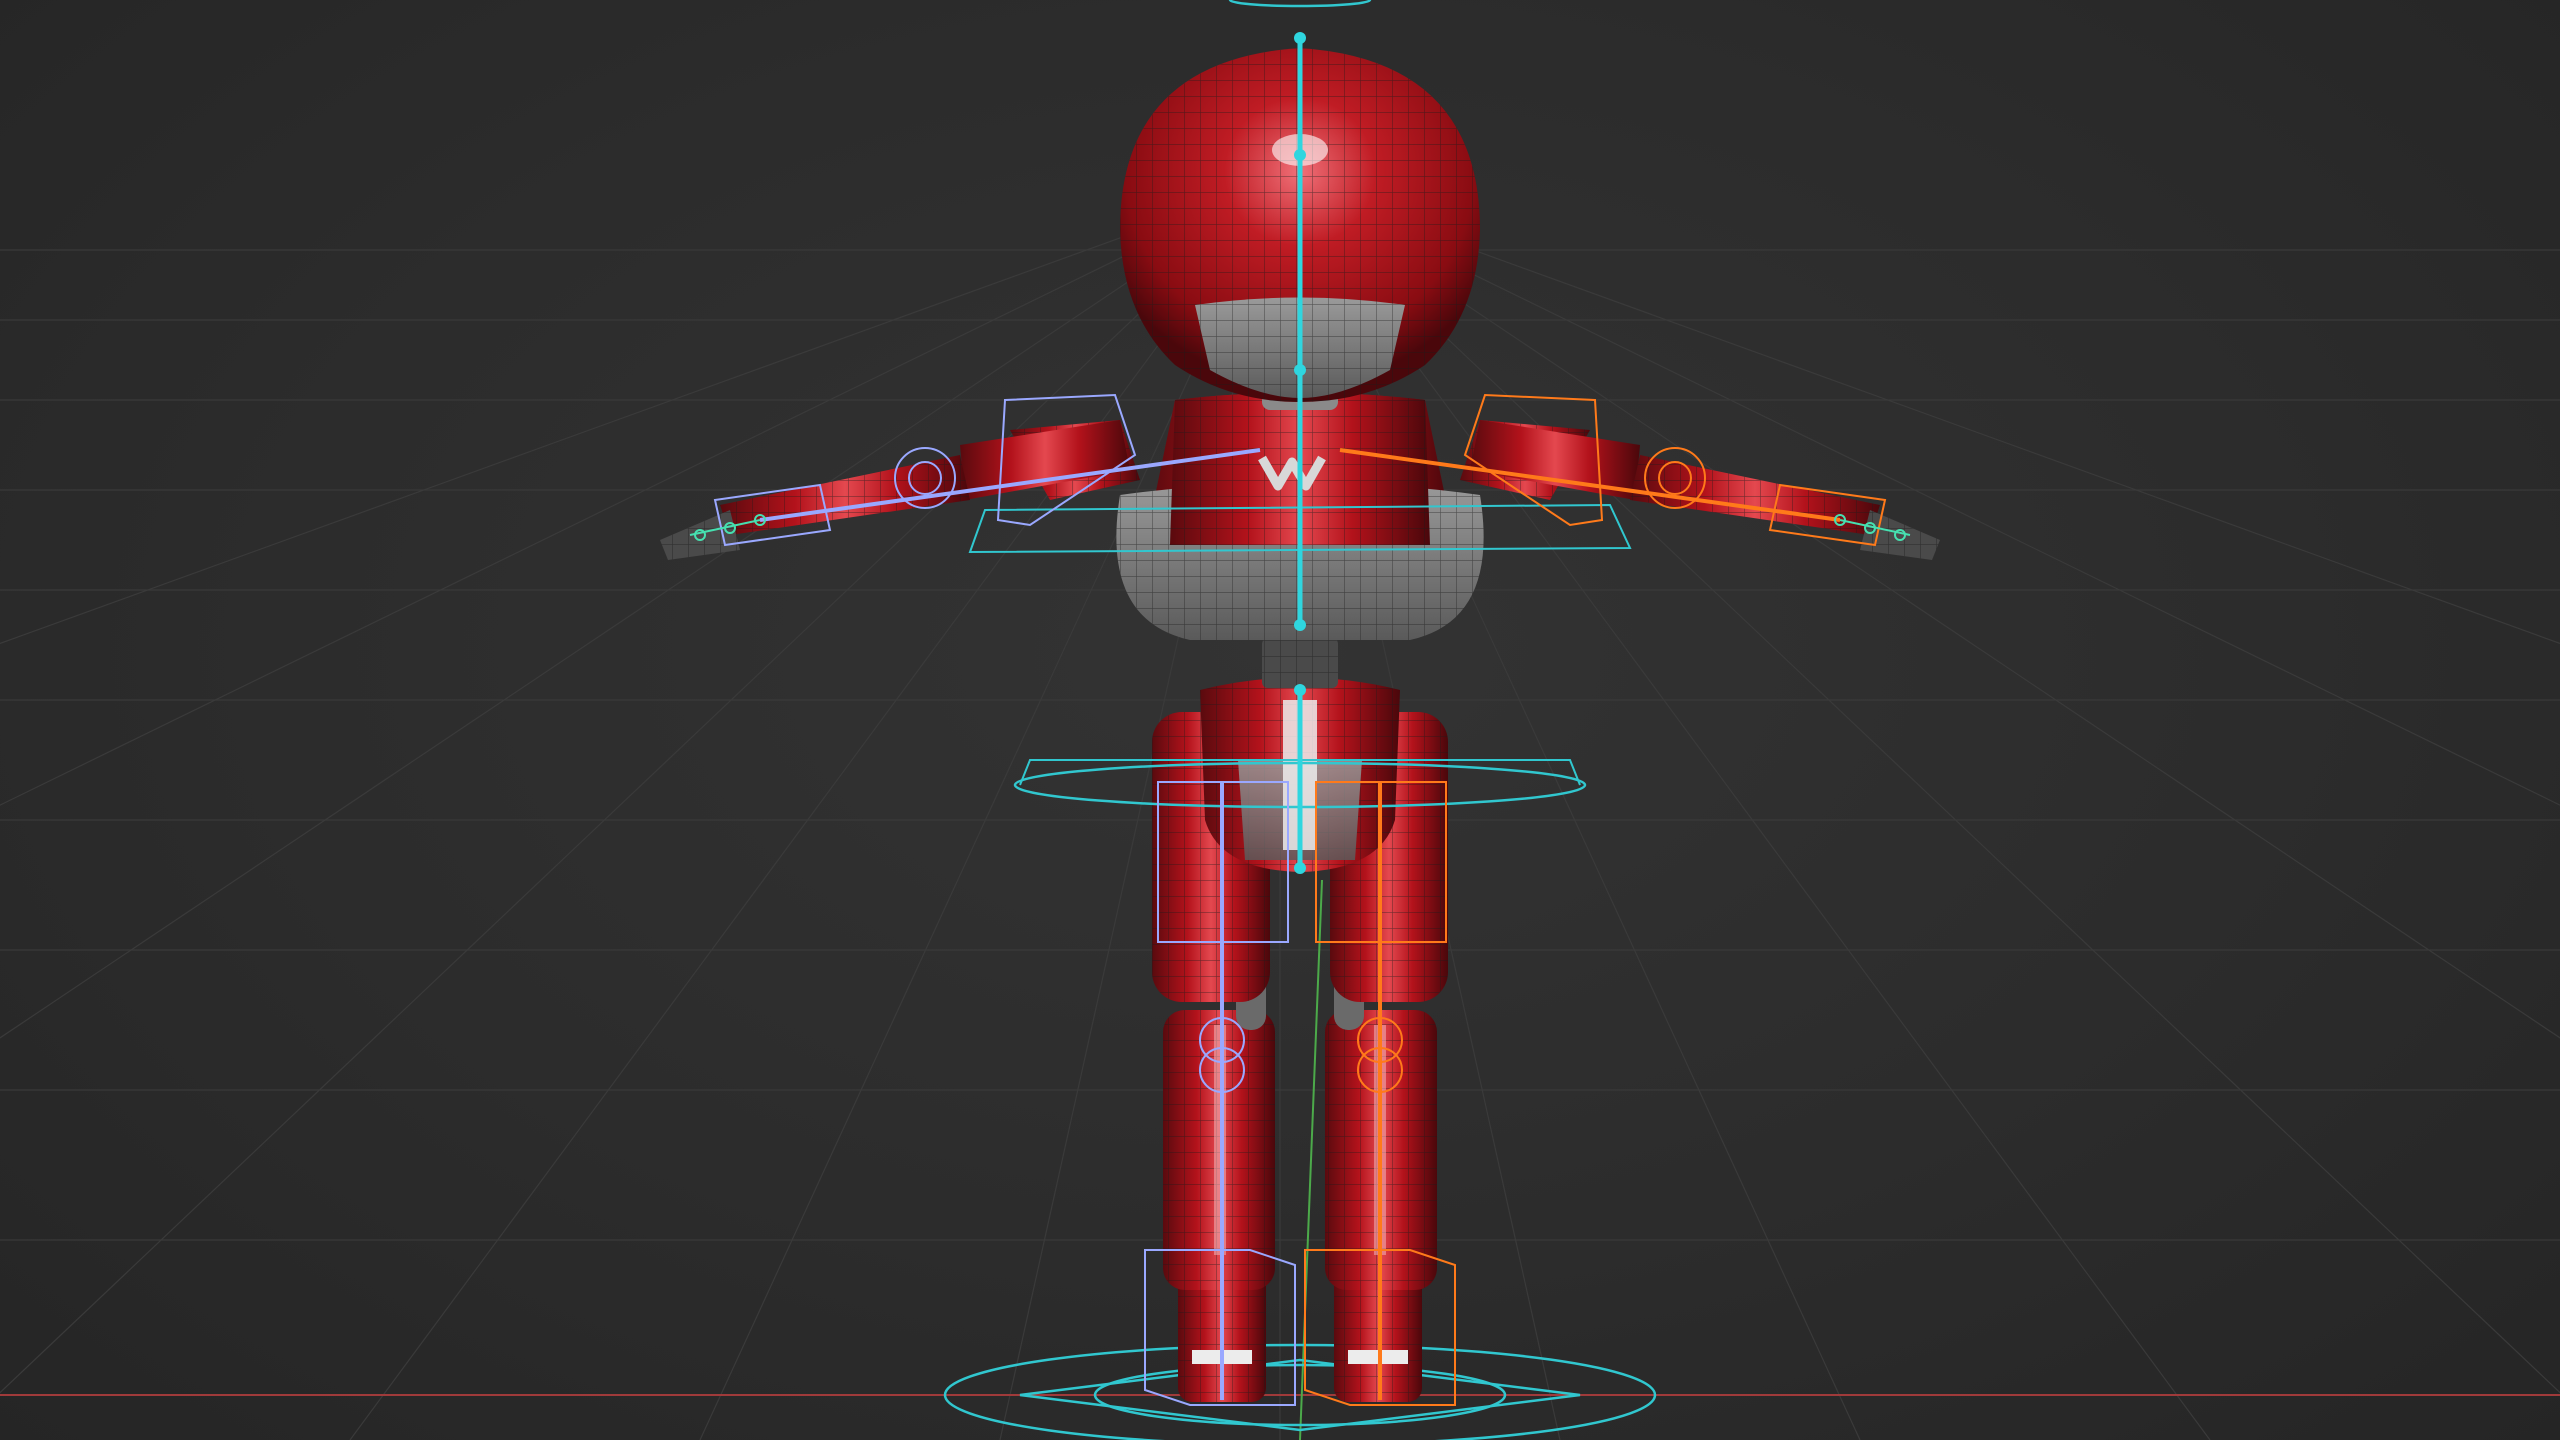  I want to click on root-control, so click(1300, 1391).